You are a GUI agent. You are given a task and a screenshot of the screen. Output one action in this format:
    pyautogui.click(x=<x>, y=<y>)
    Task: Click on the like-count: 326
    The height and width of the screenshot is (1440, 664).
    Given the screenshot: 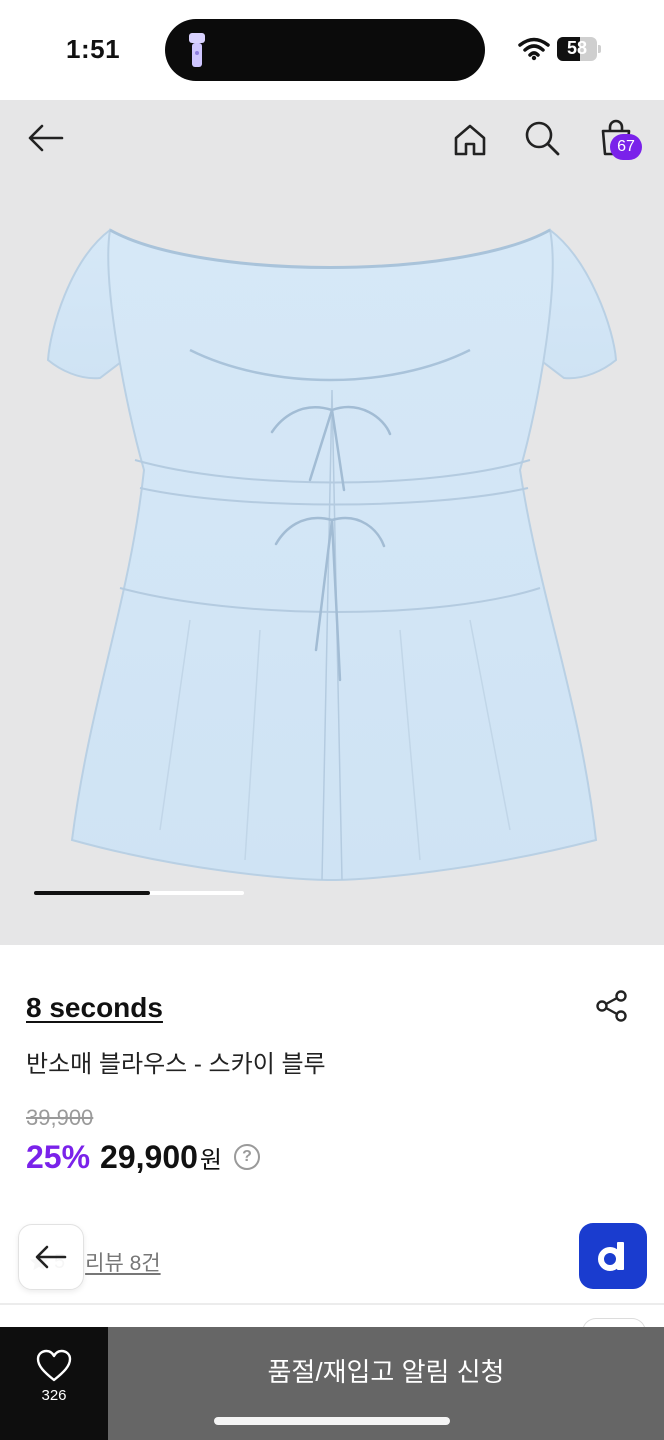 What is the action you would take?
    pyautogui.click(x=54, y=1395)
    